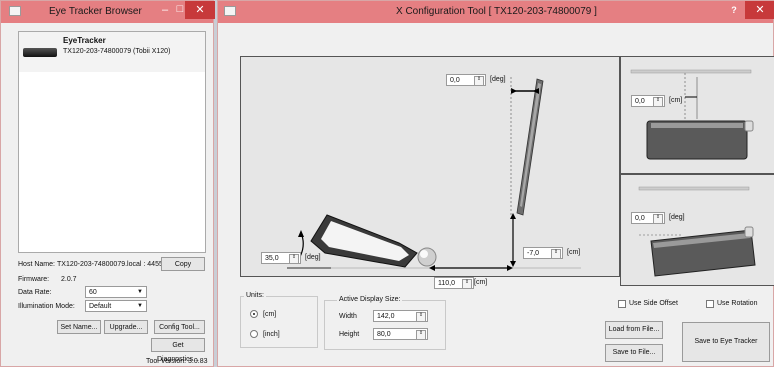  What do you see at coordinates (200, 10) in the screenshot?
I see `browser-close-icon: ✕` at bounding box center [200, 10].